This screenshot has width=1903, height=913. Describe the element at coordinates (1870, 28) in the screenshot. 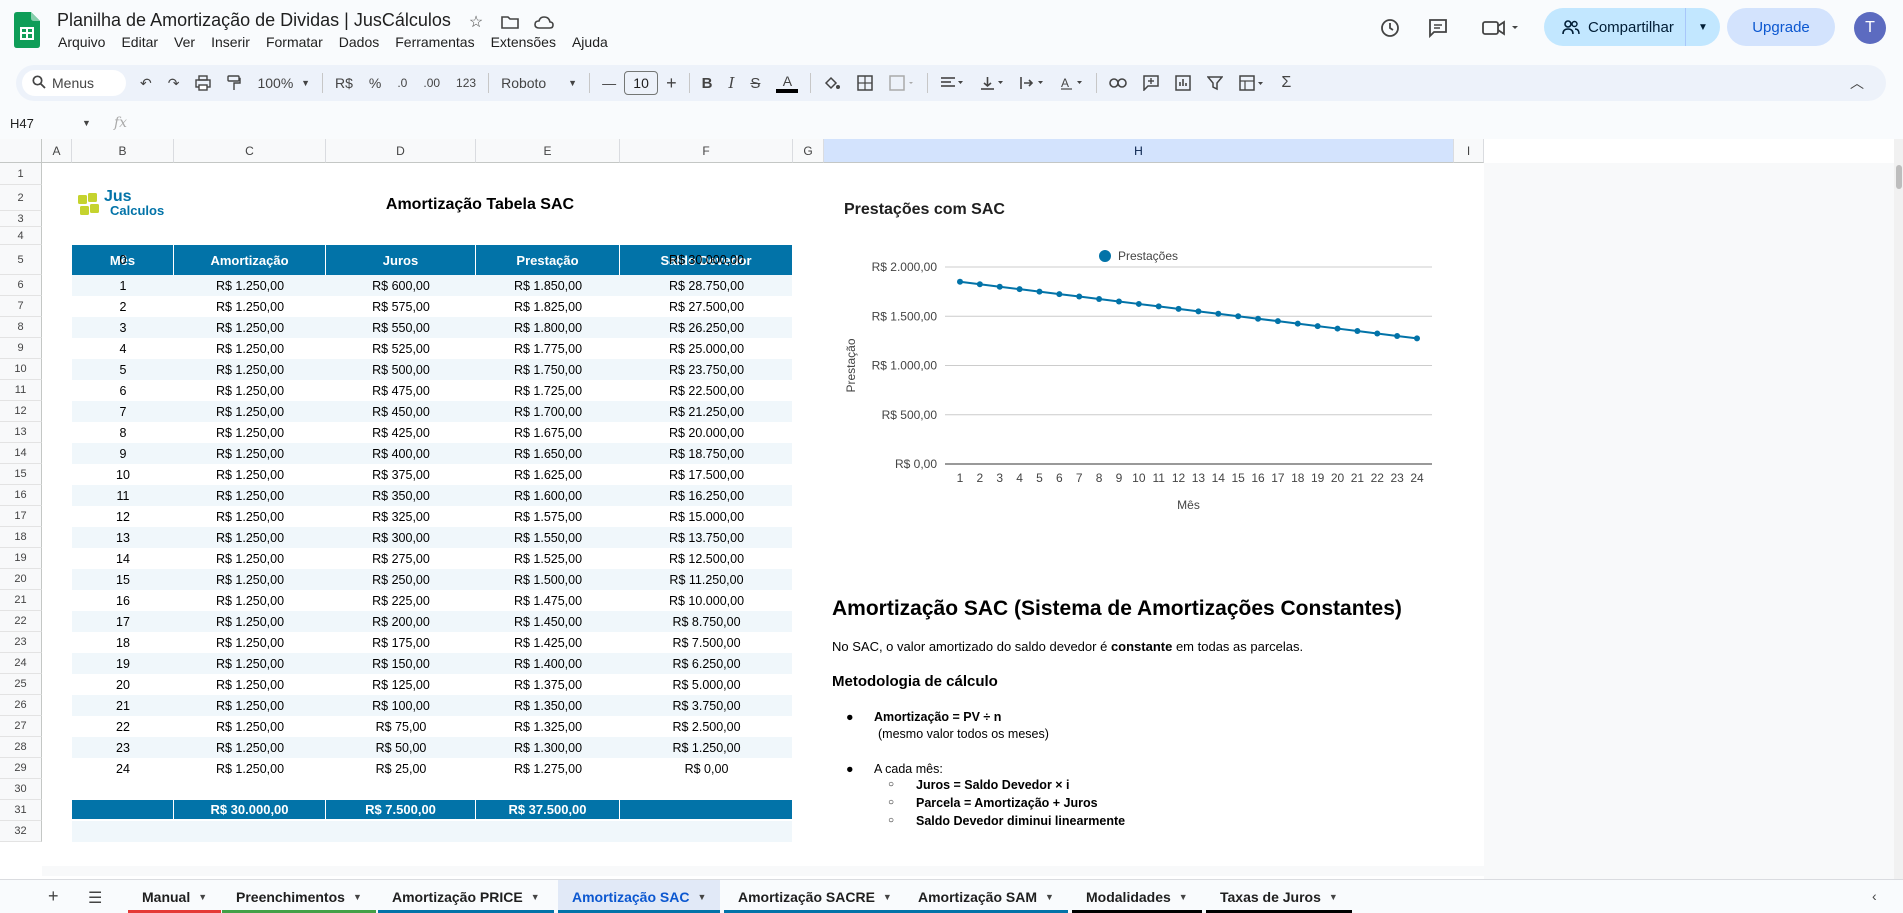

I see `avatar: T` at that location.